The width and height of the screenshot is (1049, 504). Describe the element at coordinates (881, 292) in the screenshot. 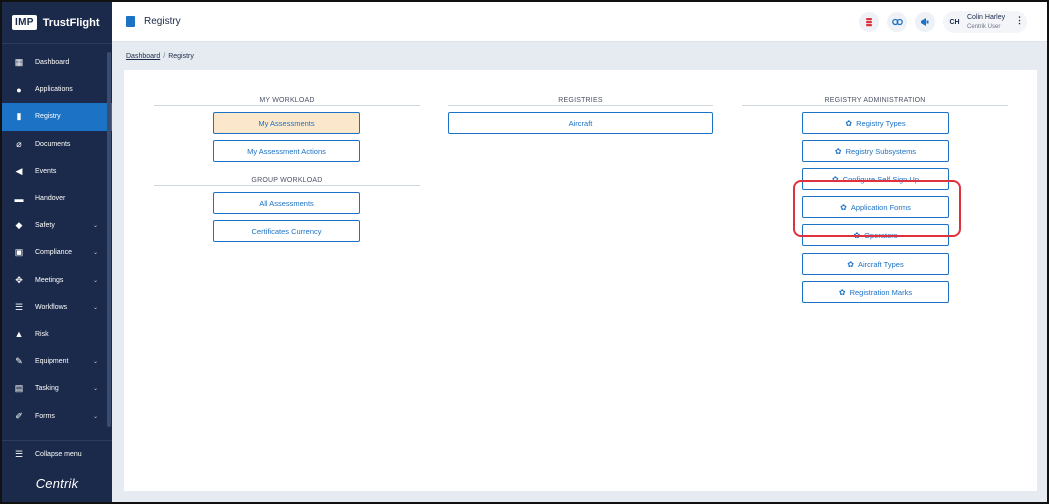

I see `registration-marks-label: Registration Marks` at that location.